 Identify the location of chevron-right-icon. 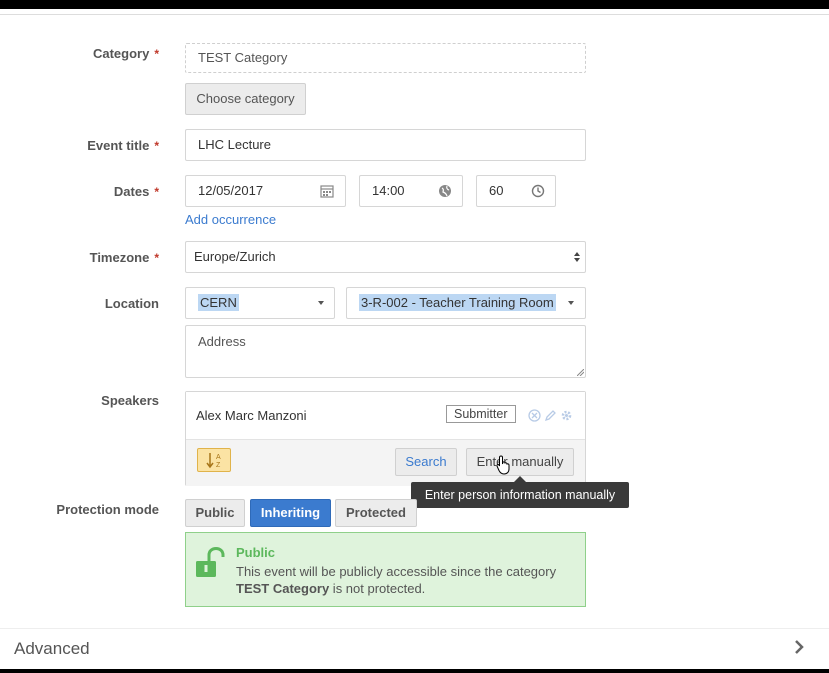
(799, 647).